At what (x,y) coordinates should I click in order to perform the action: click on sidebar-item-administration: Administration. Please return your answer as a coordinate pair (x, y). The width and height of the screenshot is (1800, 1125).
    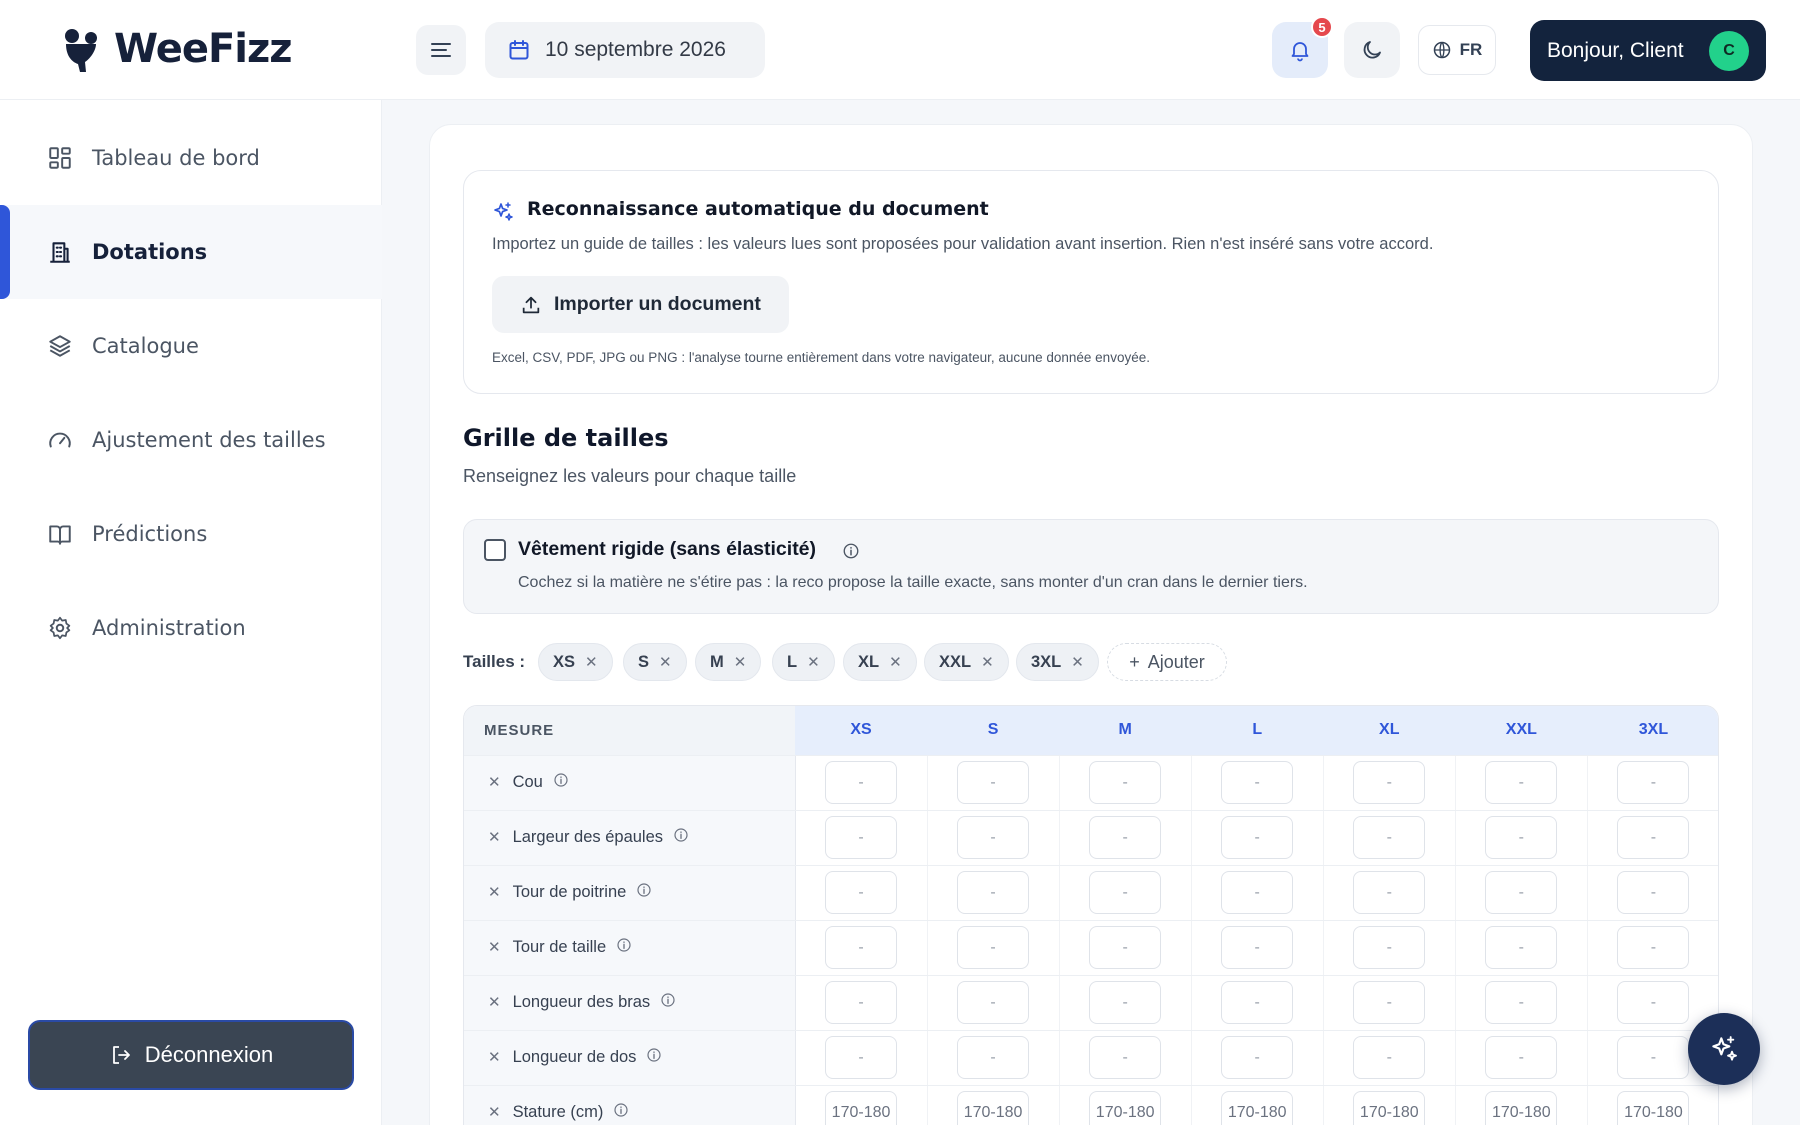
    Looking at the image, I should click on (191, 628).